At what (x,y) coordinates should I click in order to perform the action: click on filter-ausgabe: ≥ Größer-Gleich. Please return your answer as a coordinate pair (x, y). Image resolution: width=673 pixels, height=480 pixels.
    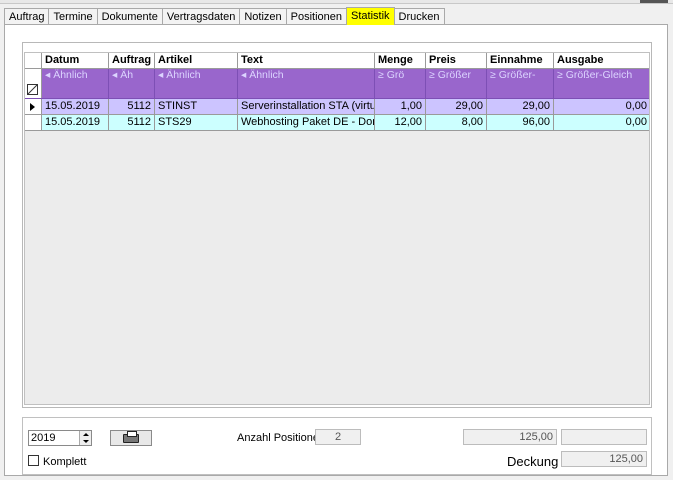
    Looking at the image, I should click on (601, 76).